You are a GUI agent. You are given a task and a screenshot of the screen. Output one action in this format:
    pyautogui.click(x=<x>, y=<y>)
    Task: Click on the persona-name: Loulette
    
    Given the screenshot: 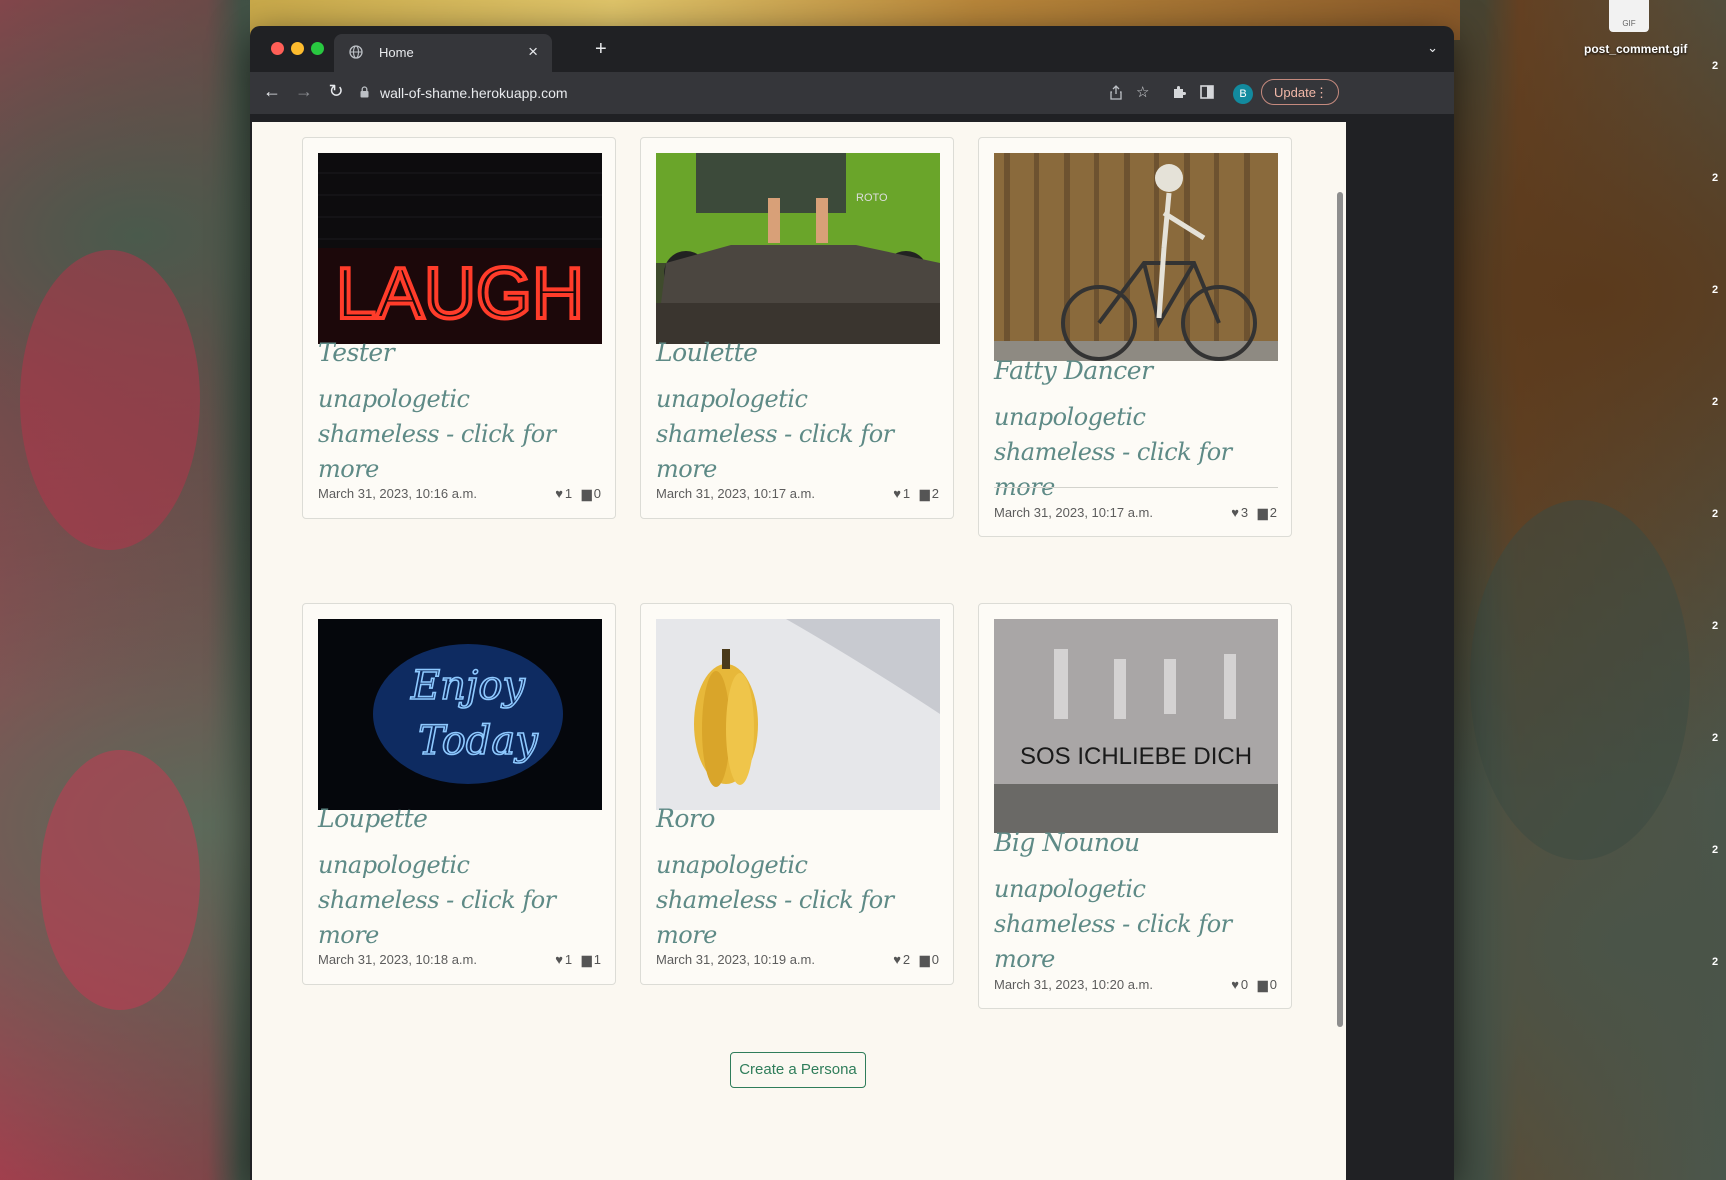 What is the action you would take?
    pyautogui.click(x=707, y=352)
    